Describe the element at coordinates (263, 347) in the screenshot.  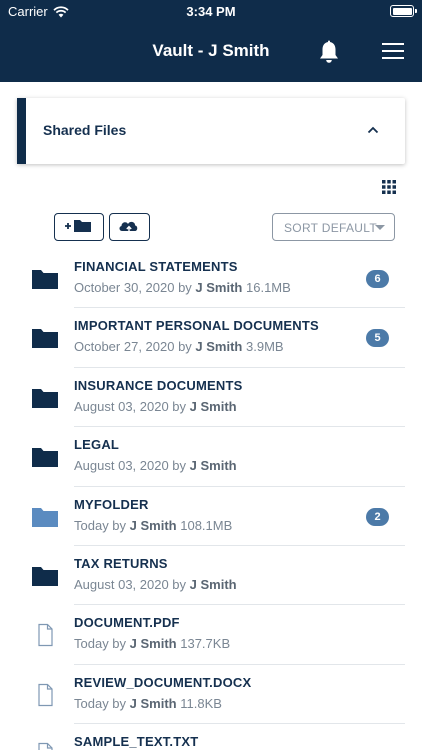
I see `item-size: 3.9MB` at that location.